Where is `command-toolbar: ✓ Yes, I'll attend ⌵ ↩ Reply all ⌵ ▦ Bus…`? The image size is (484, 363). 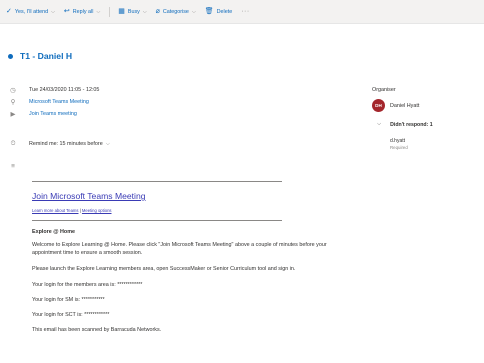 command-toolbar: ✓ Yes, I'll attend ⌵ ↩ Reply all ⌵ ▦ Bus… is located at coordinates (242, 12).